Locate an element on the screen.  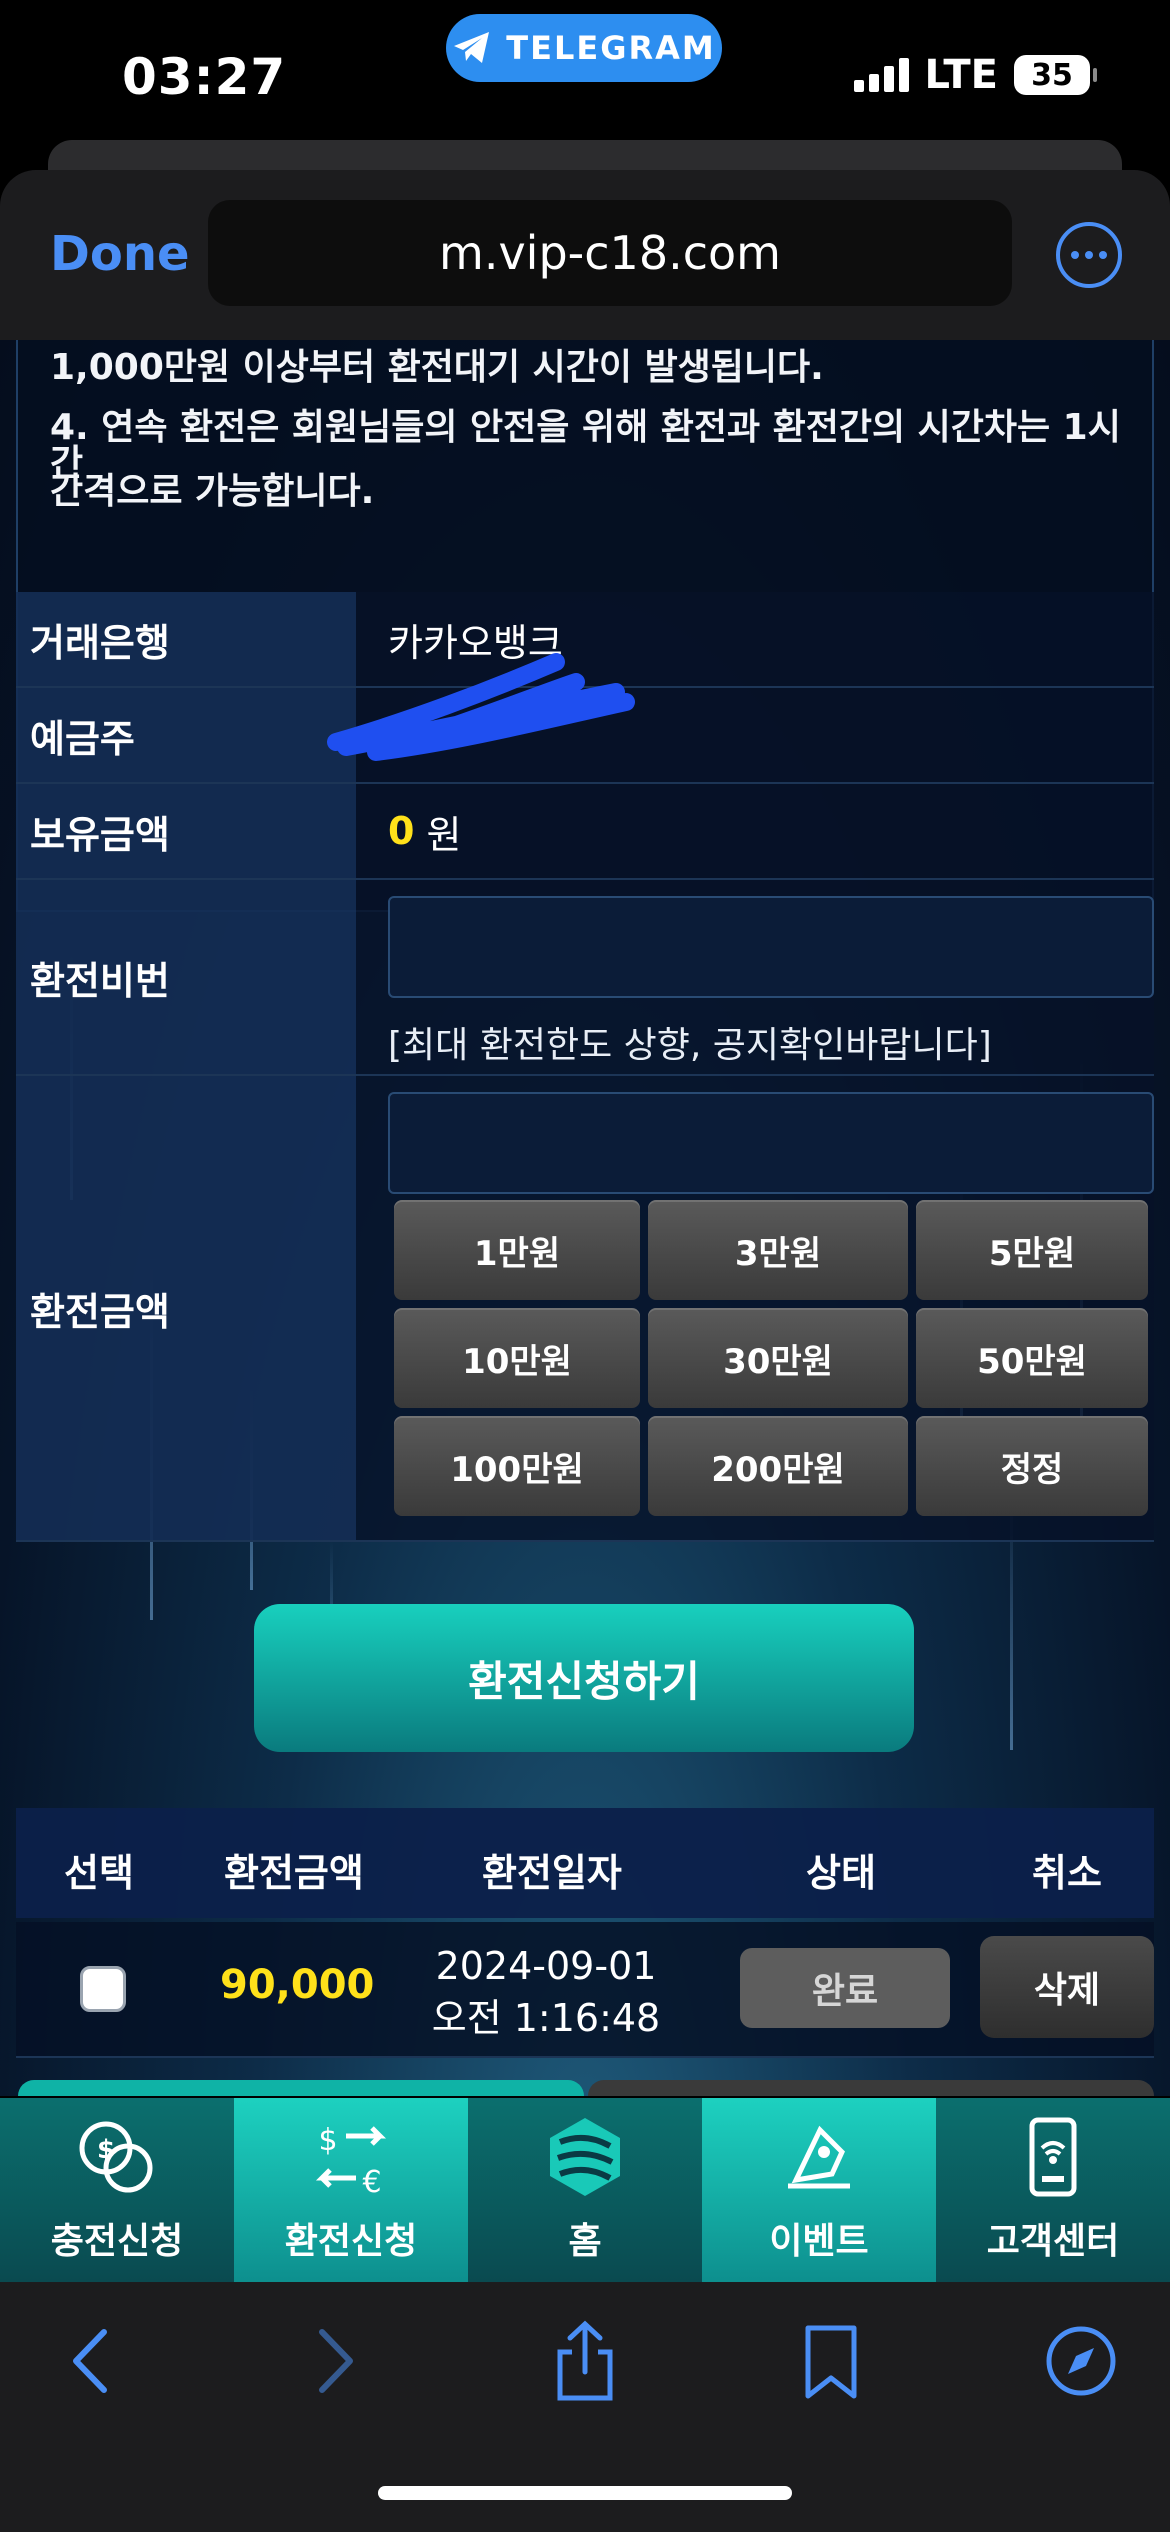
amount-input is located at coordinates (771, 1143).